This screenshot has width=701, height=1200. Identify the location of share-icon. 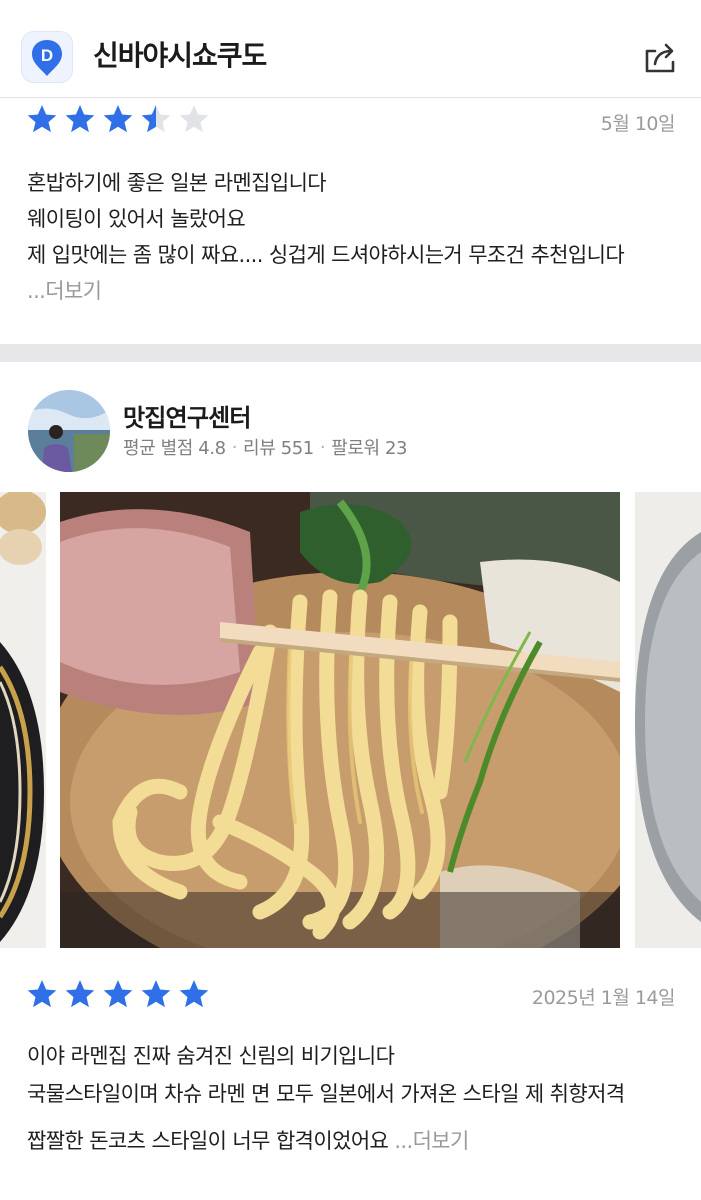
(660, 57).